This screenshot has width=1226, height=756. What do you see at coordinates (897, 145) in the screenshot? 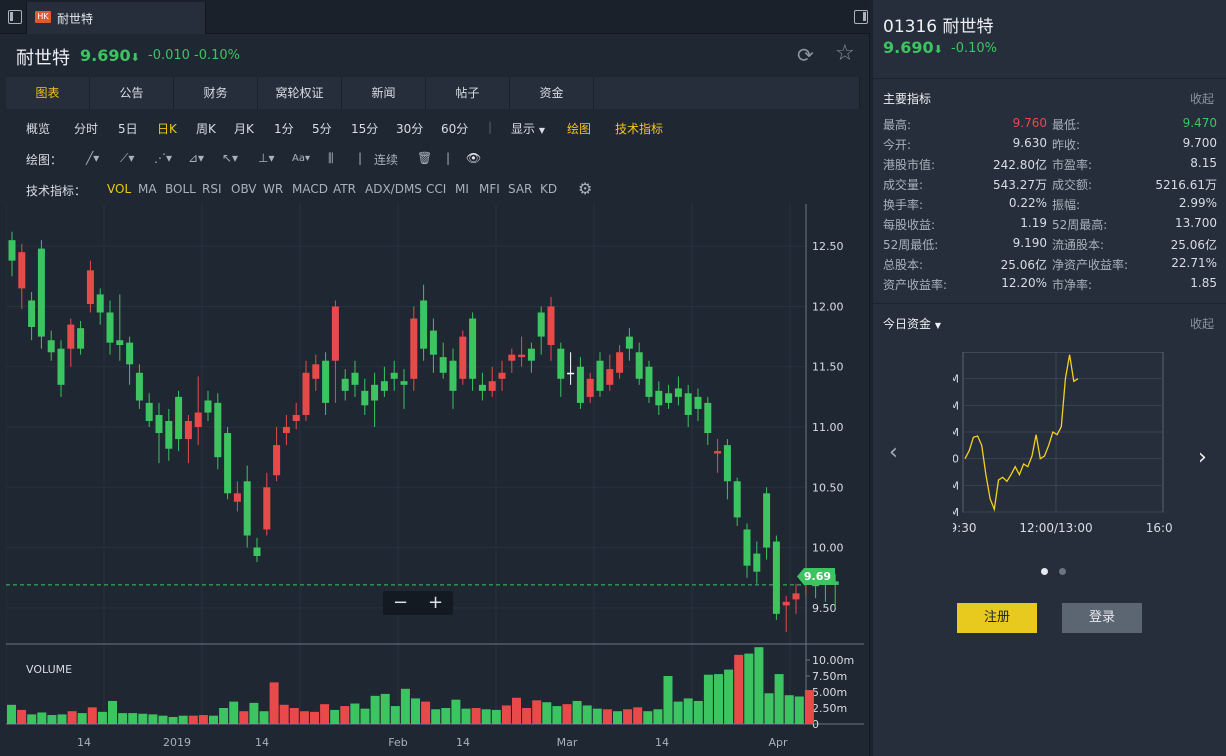
I see `metric-label: 今开:` at bounding box center [897, 145].